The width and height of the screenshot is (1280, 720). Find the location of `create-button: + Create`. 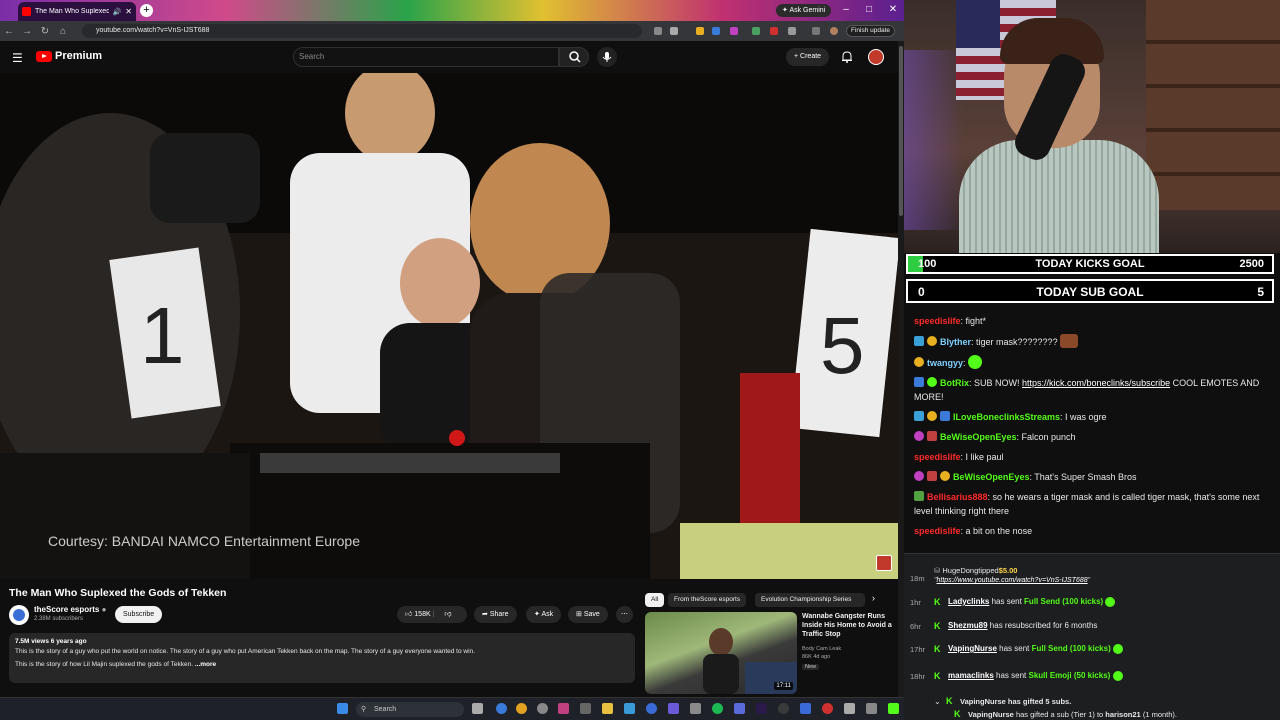

create-button: + Create is located at coordinates (808, 57).